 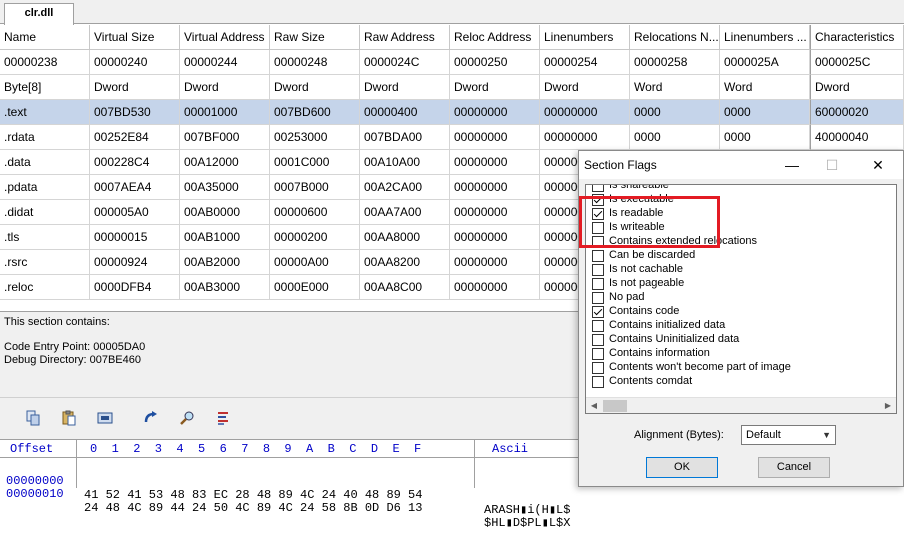 What do you see at coordinates (187, 418) in the screenshot?
I see `search-icon` at bounding box center [187, 418].